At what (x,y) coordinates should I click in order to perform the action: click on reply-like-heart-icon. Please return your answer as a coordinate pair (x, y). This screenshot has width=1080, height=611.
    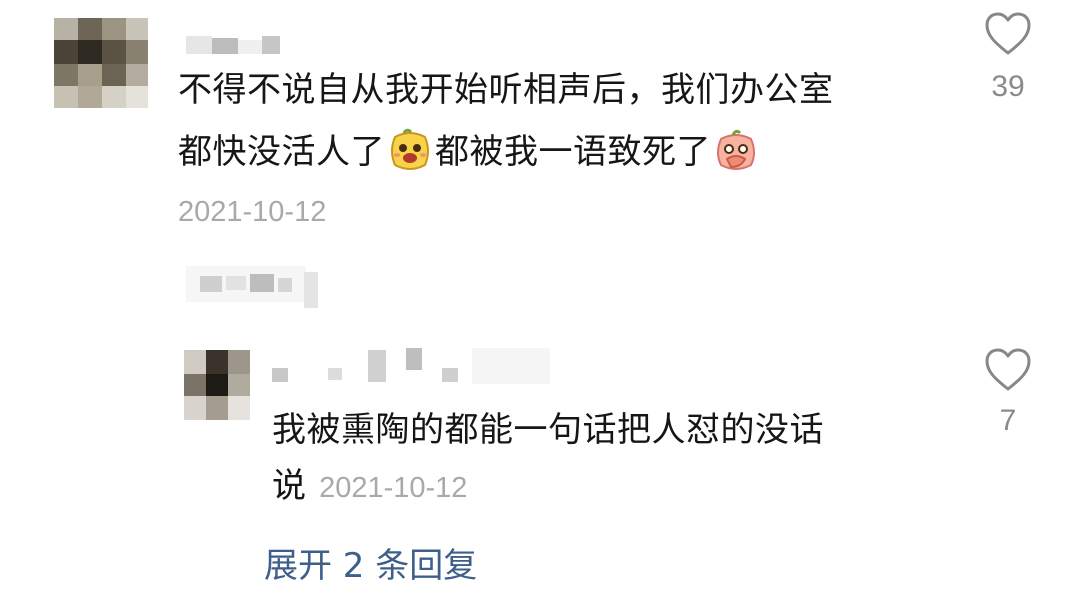
    Looking at the image, I should click on (1008, 370).